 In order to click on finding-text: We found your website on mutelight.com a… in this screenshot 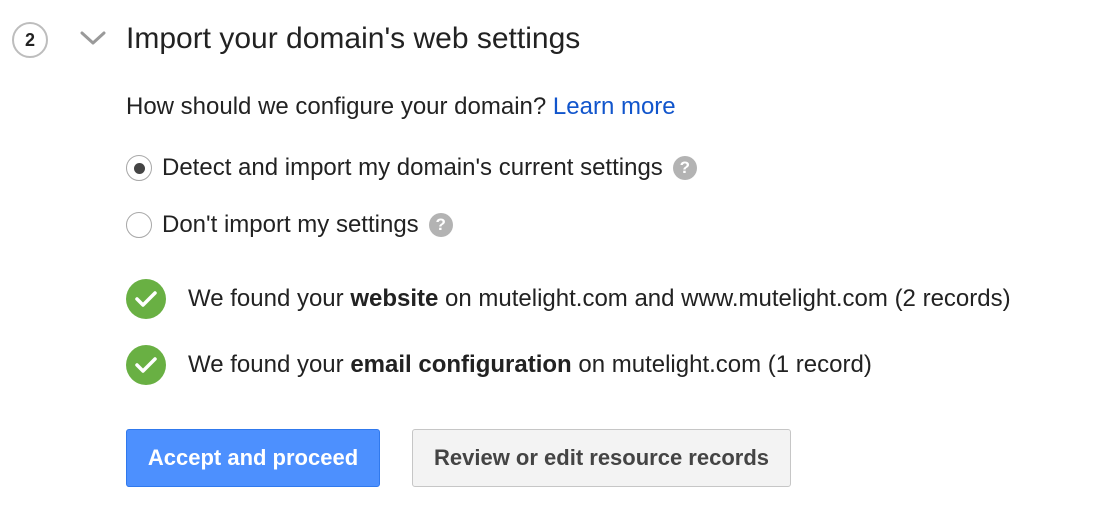, I will do `click(599, 298)`.